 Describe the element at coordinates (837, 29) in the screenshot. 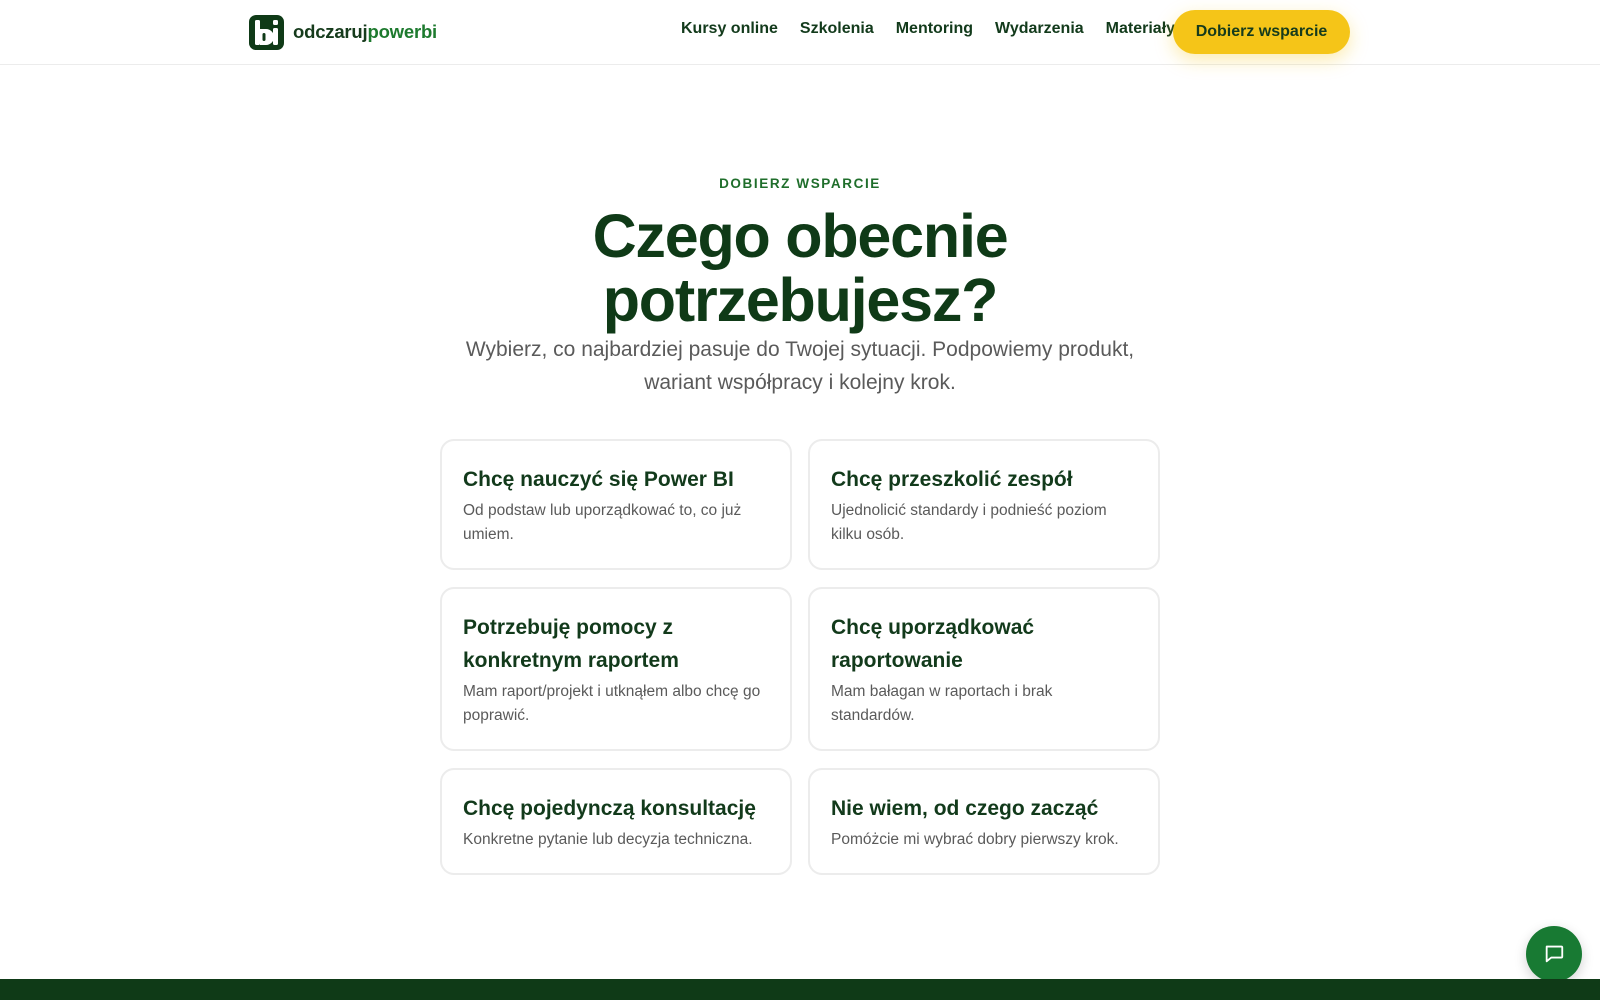

I see `nav-link-szkolenia: Szkolenia` at that location.